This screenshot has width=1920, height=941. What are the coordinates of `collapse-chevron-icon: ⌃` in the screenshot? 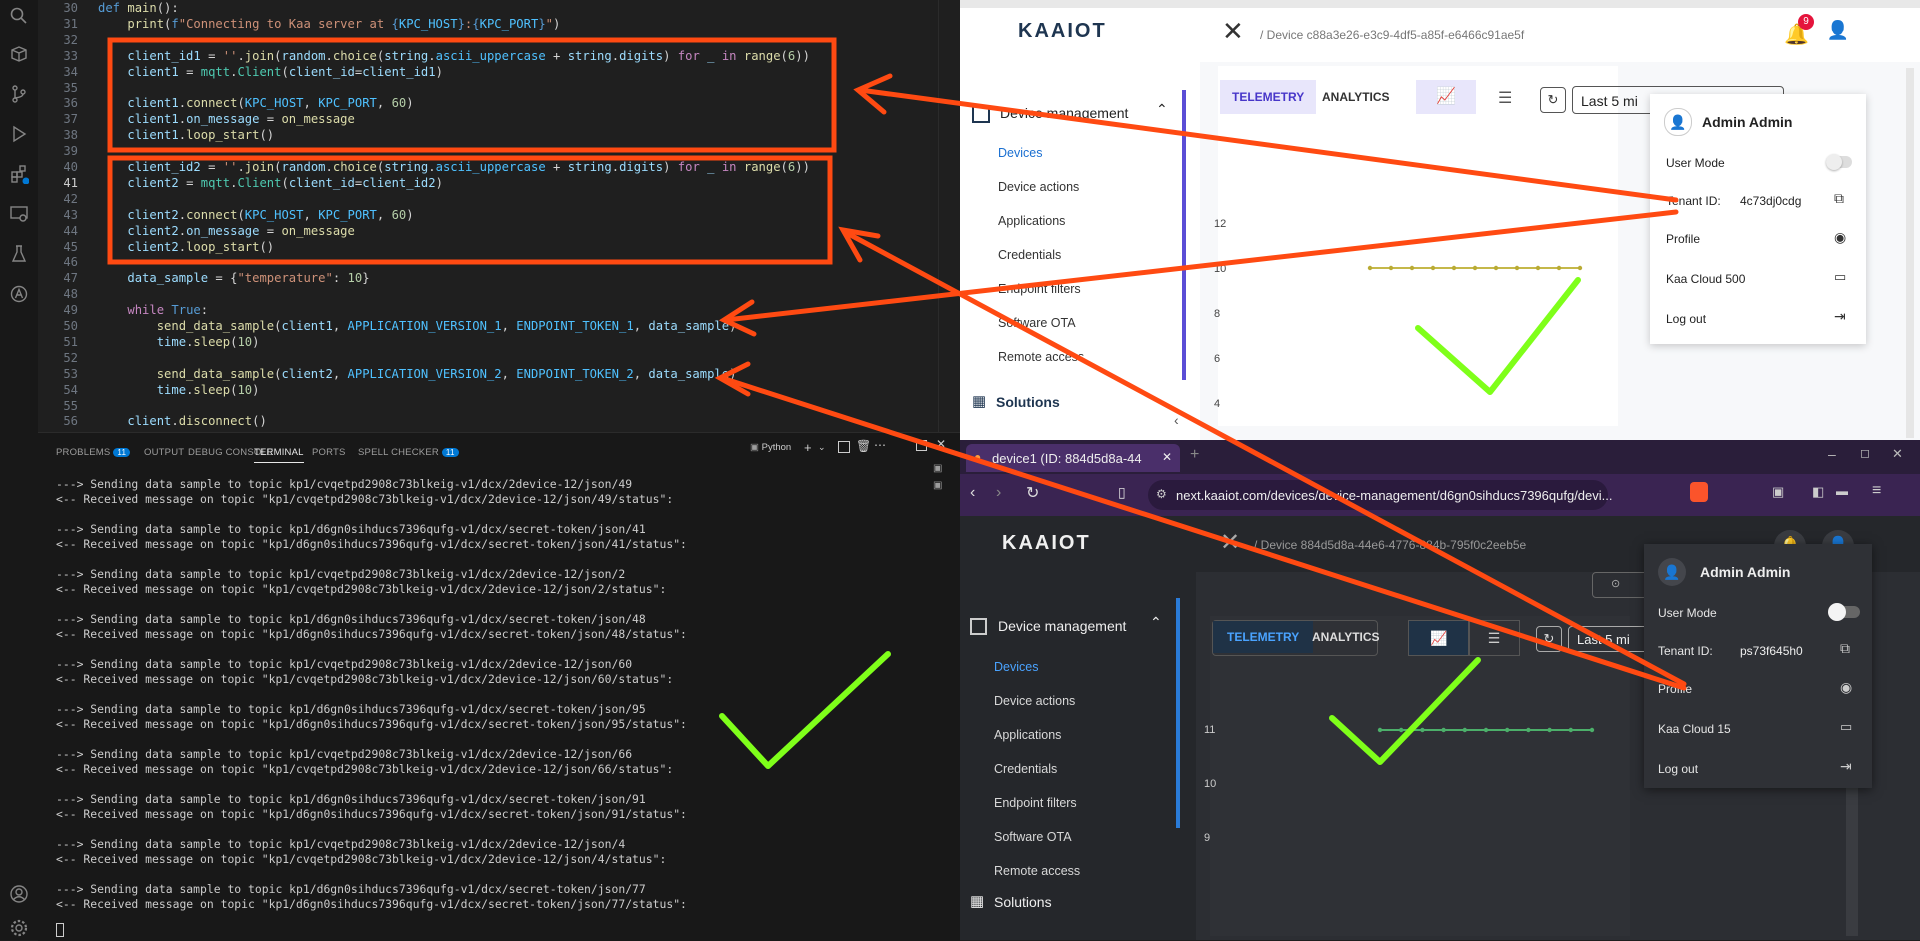 It's located at (1162, 109).